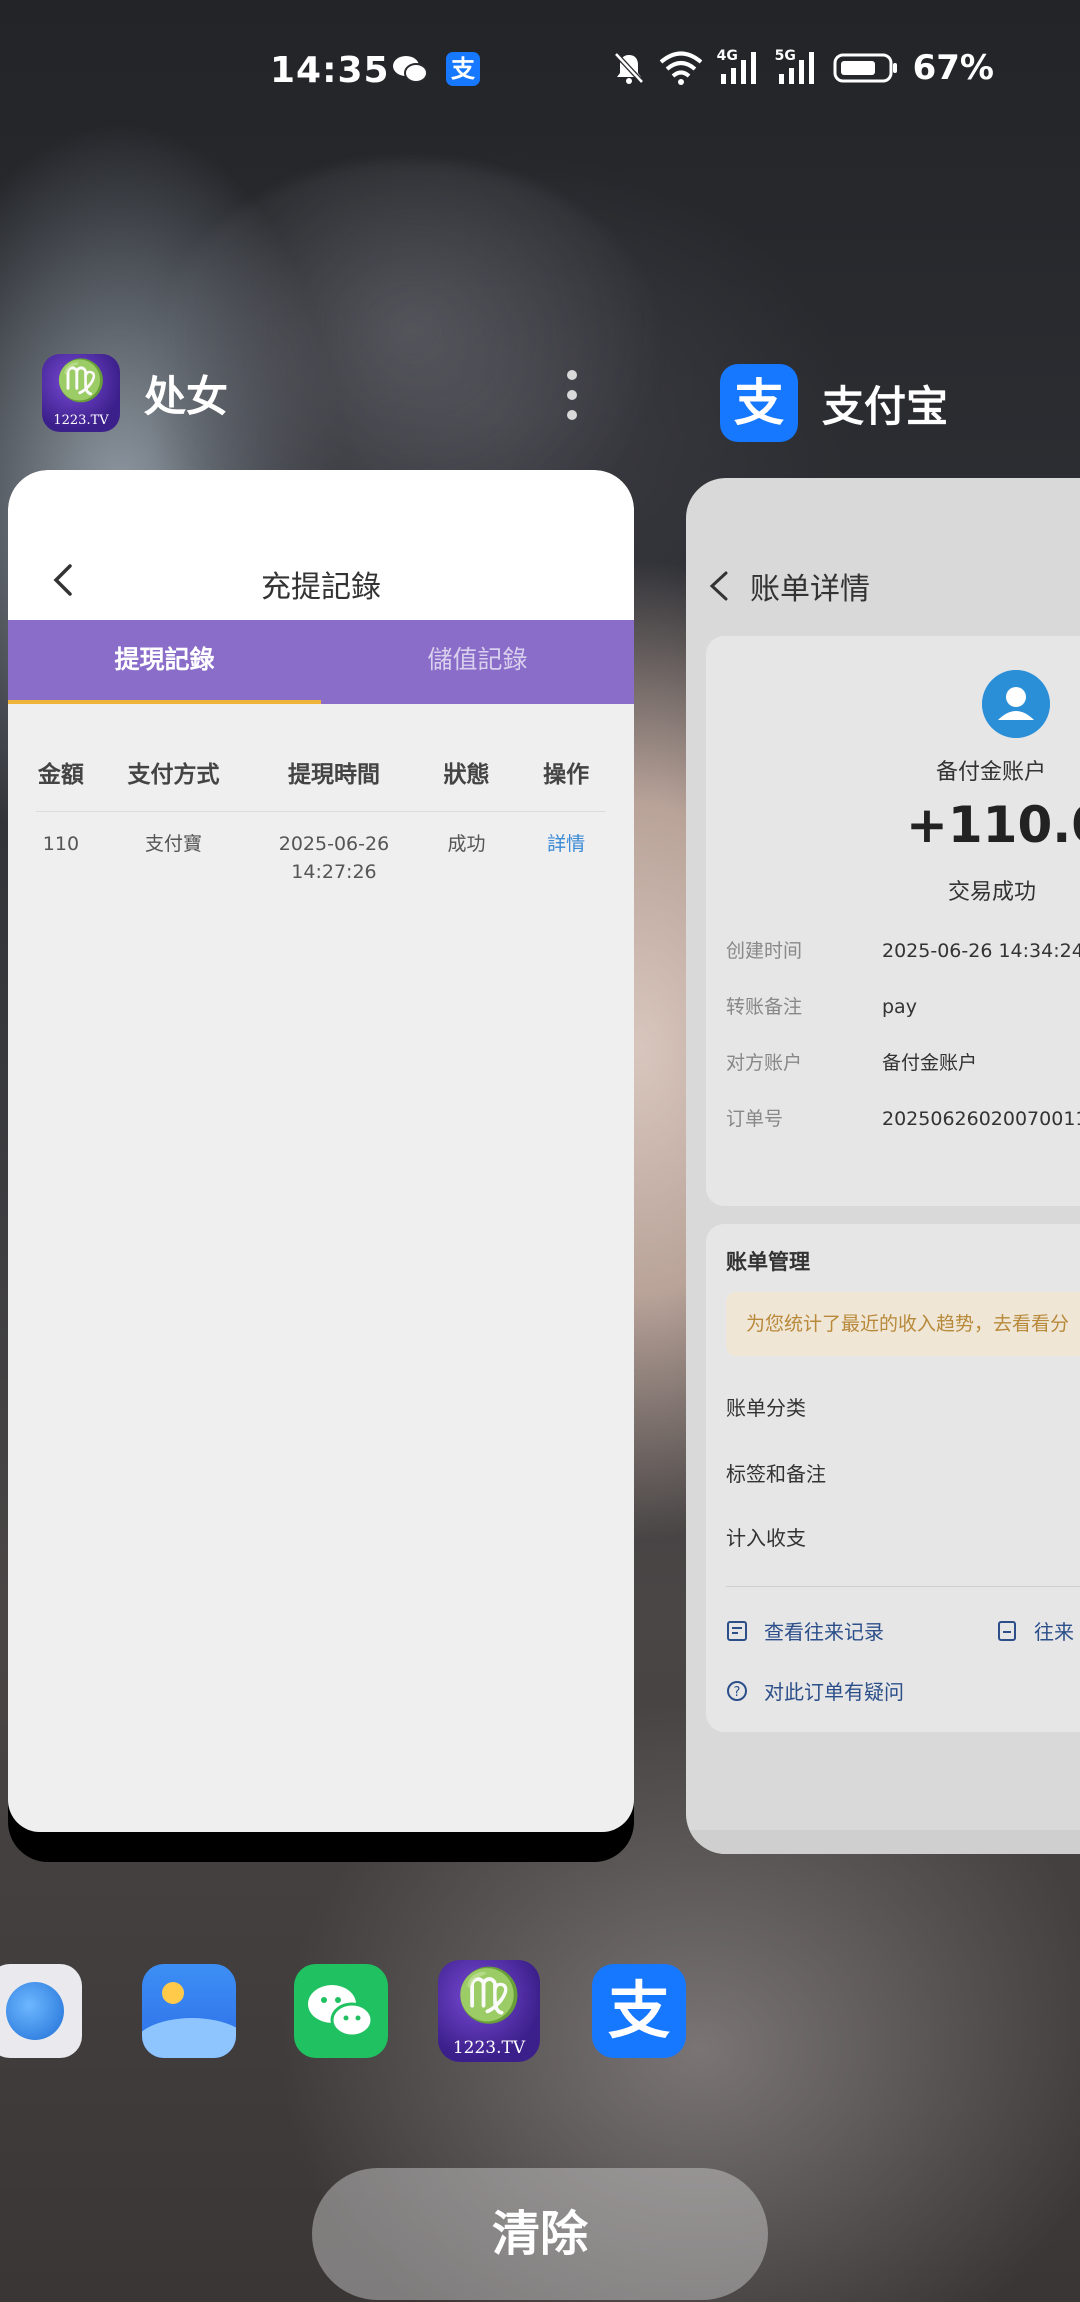  I want to click on info-row: 订单号 20250626020070011 9, so click(903, 1119).